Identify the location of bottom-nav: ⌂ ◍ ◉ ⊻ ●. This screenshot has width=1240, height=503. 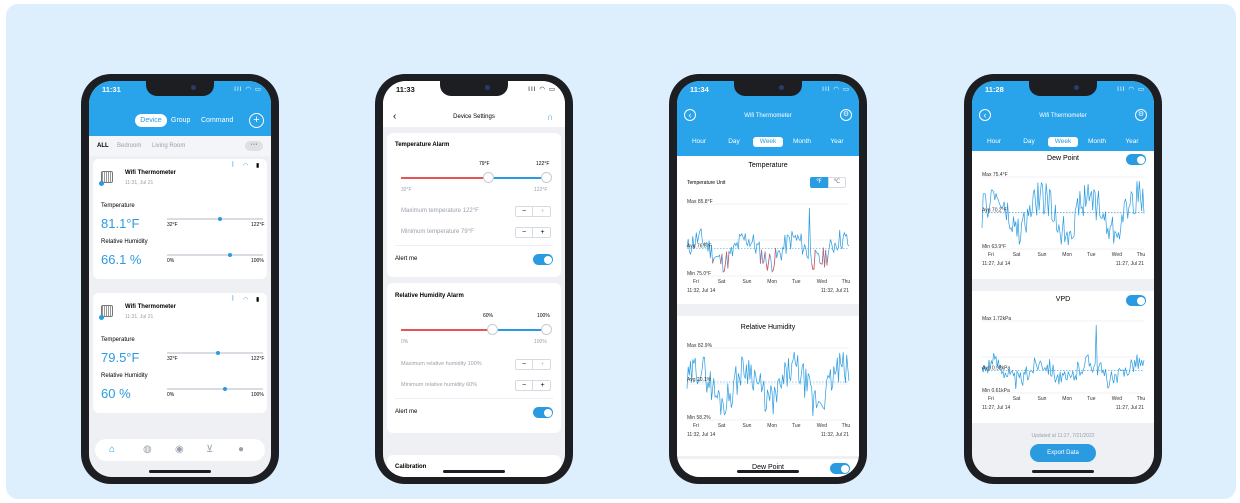
(180, 450).